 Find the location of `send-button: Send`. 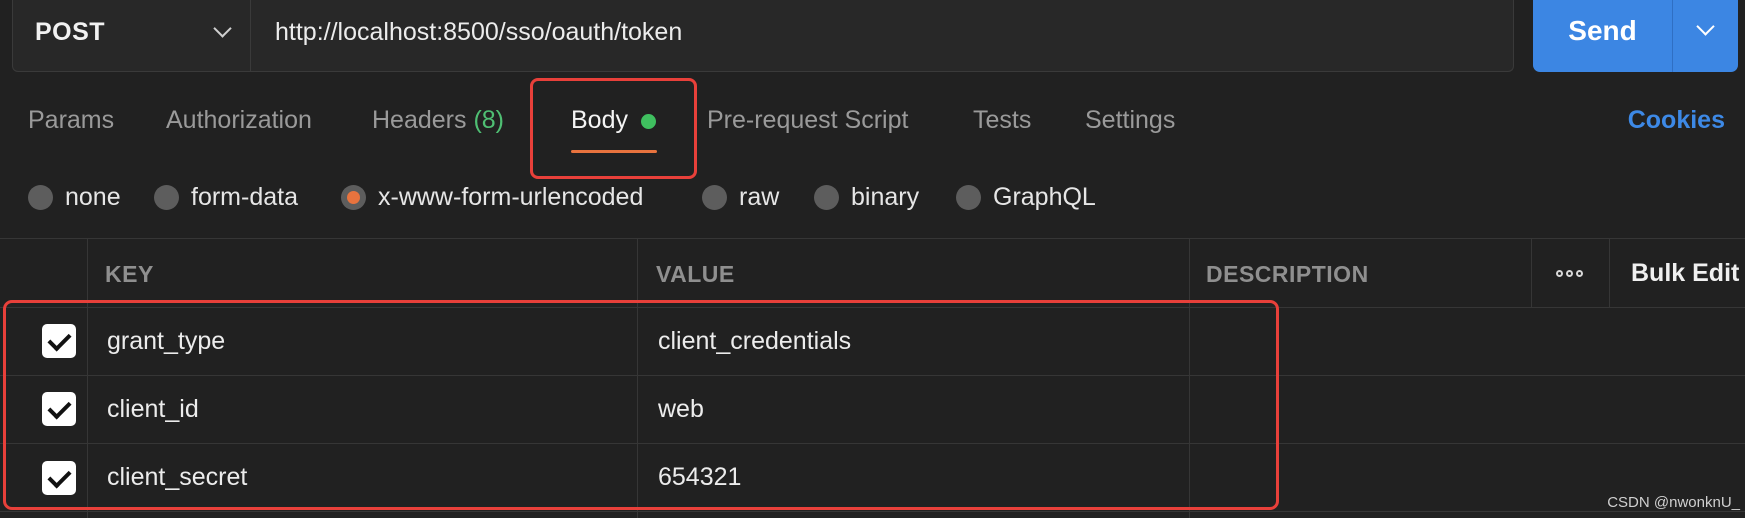

send-button: Send is located at coordinates (1602, 36).